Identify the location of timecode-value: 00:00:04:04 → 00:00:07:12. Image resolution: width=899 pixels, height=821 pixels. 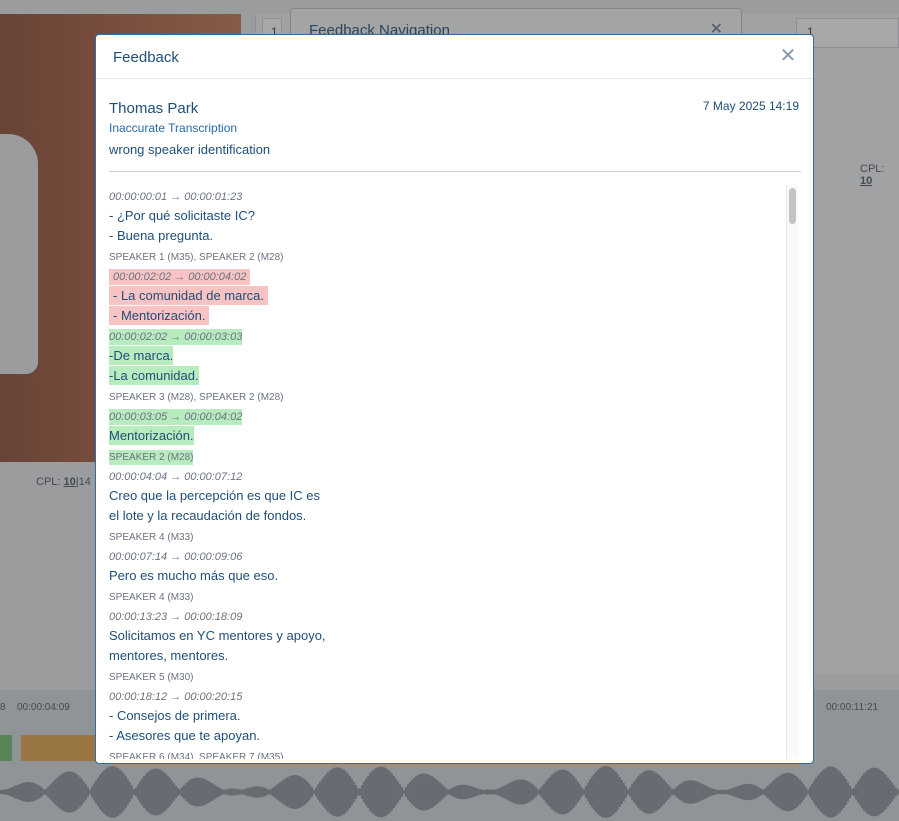
(176, 477).